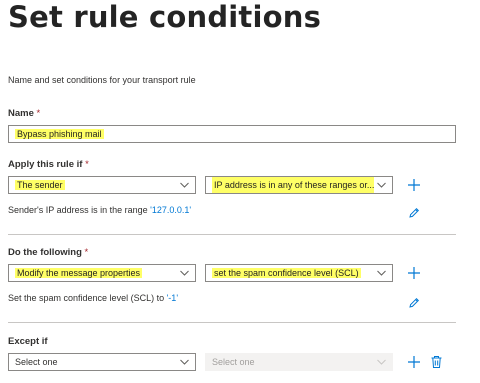 The image size is (480, 383). I want to click on apply-if-label: Apply this rule if *, so click(48, 164).